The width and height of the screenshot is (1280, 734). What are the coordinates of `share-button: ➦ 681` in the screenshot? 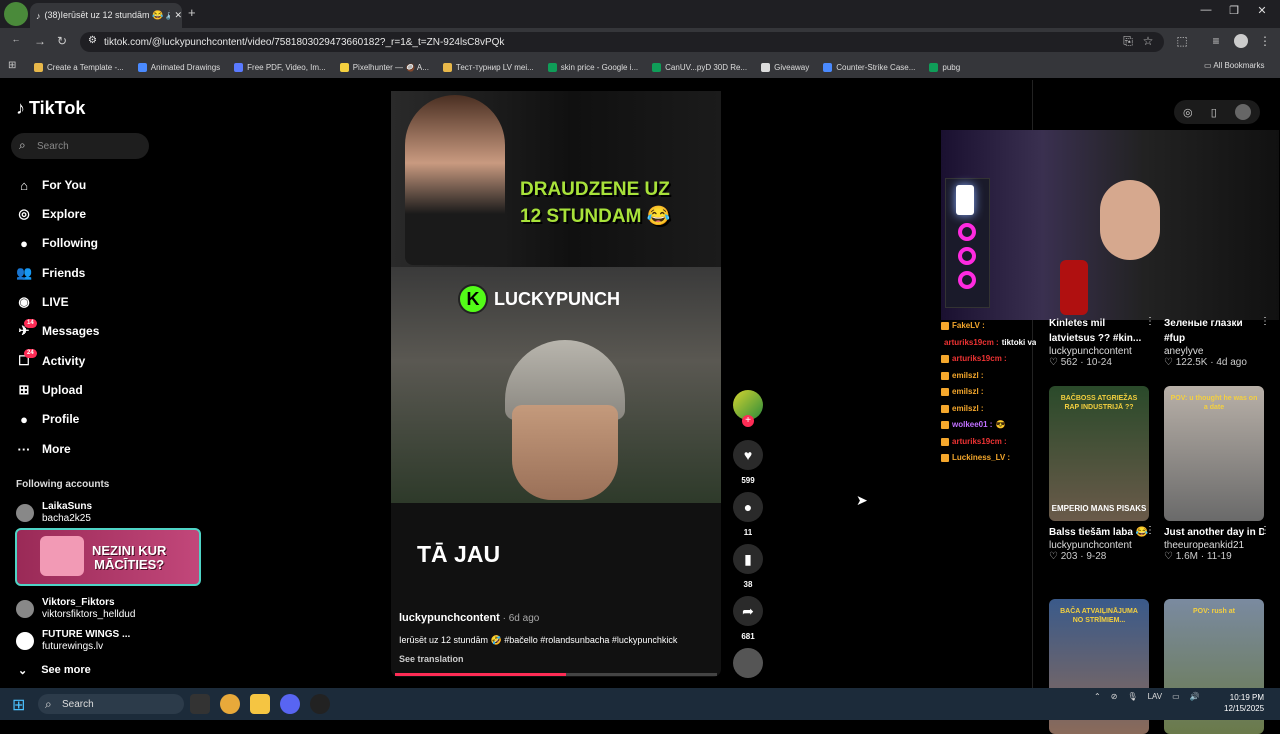 It's located at (748, 618).